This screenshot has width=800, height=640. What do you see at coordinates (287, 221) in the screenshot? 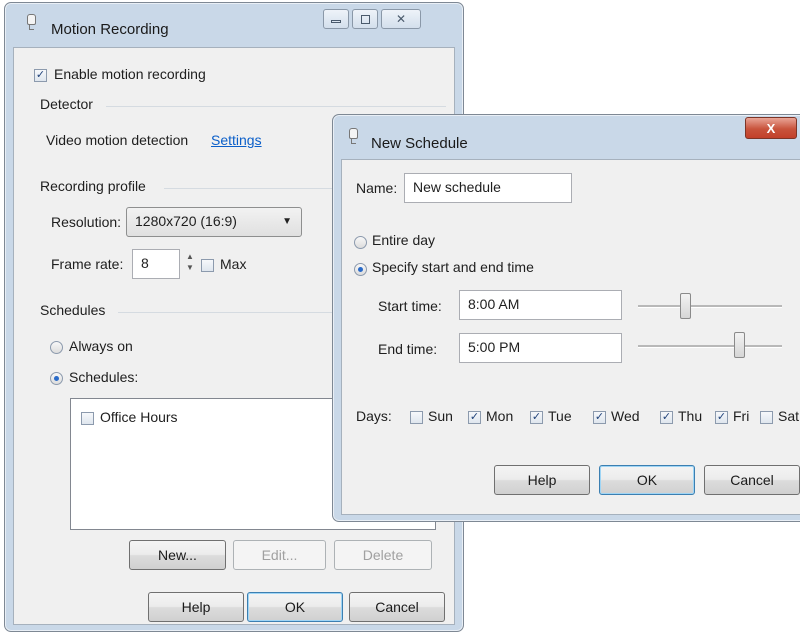
I see `chevron-down-icon: ▼` at bounding box center [287, 221].